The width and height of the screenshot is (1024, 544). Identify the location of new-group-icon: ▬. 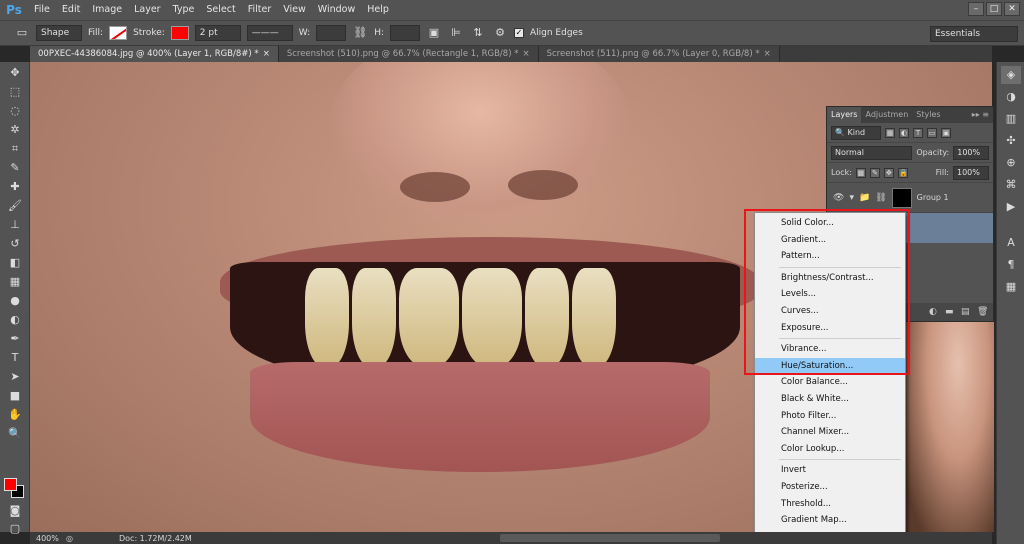
(950, 312).